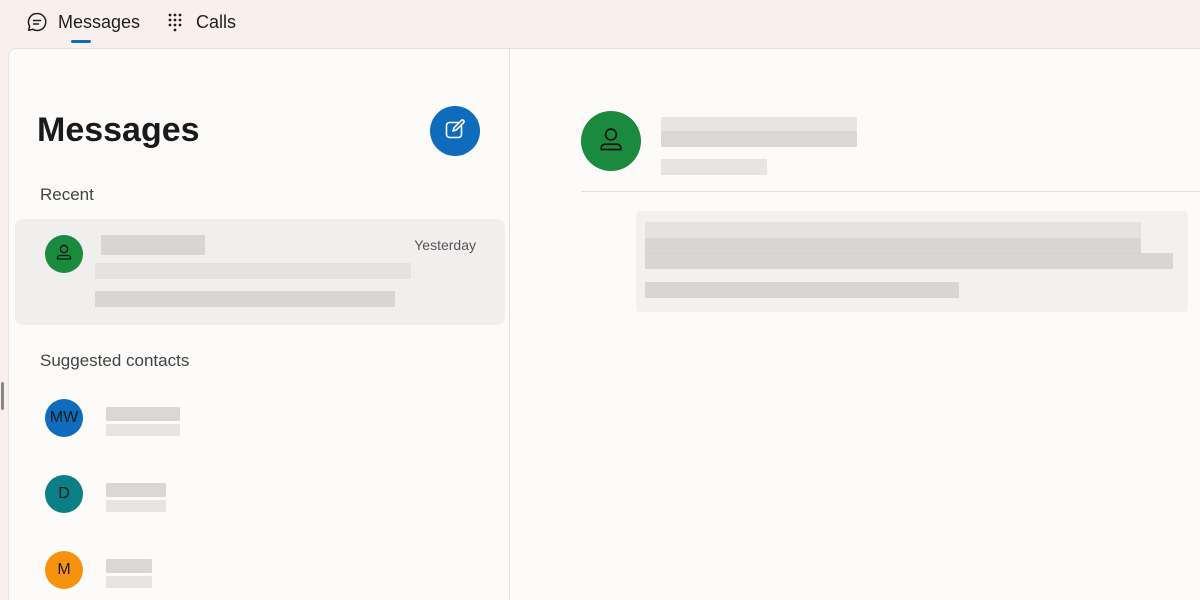  What do you see at coordinates (257, 419) in the screenshot?
I see `suggested-contact-item: MW` at bounding box center [257, 419].